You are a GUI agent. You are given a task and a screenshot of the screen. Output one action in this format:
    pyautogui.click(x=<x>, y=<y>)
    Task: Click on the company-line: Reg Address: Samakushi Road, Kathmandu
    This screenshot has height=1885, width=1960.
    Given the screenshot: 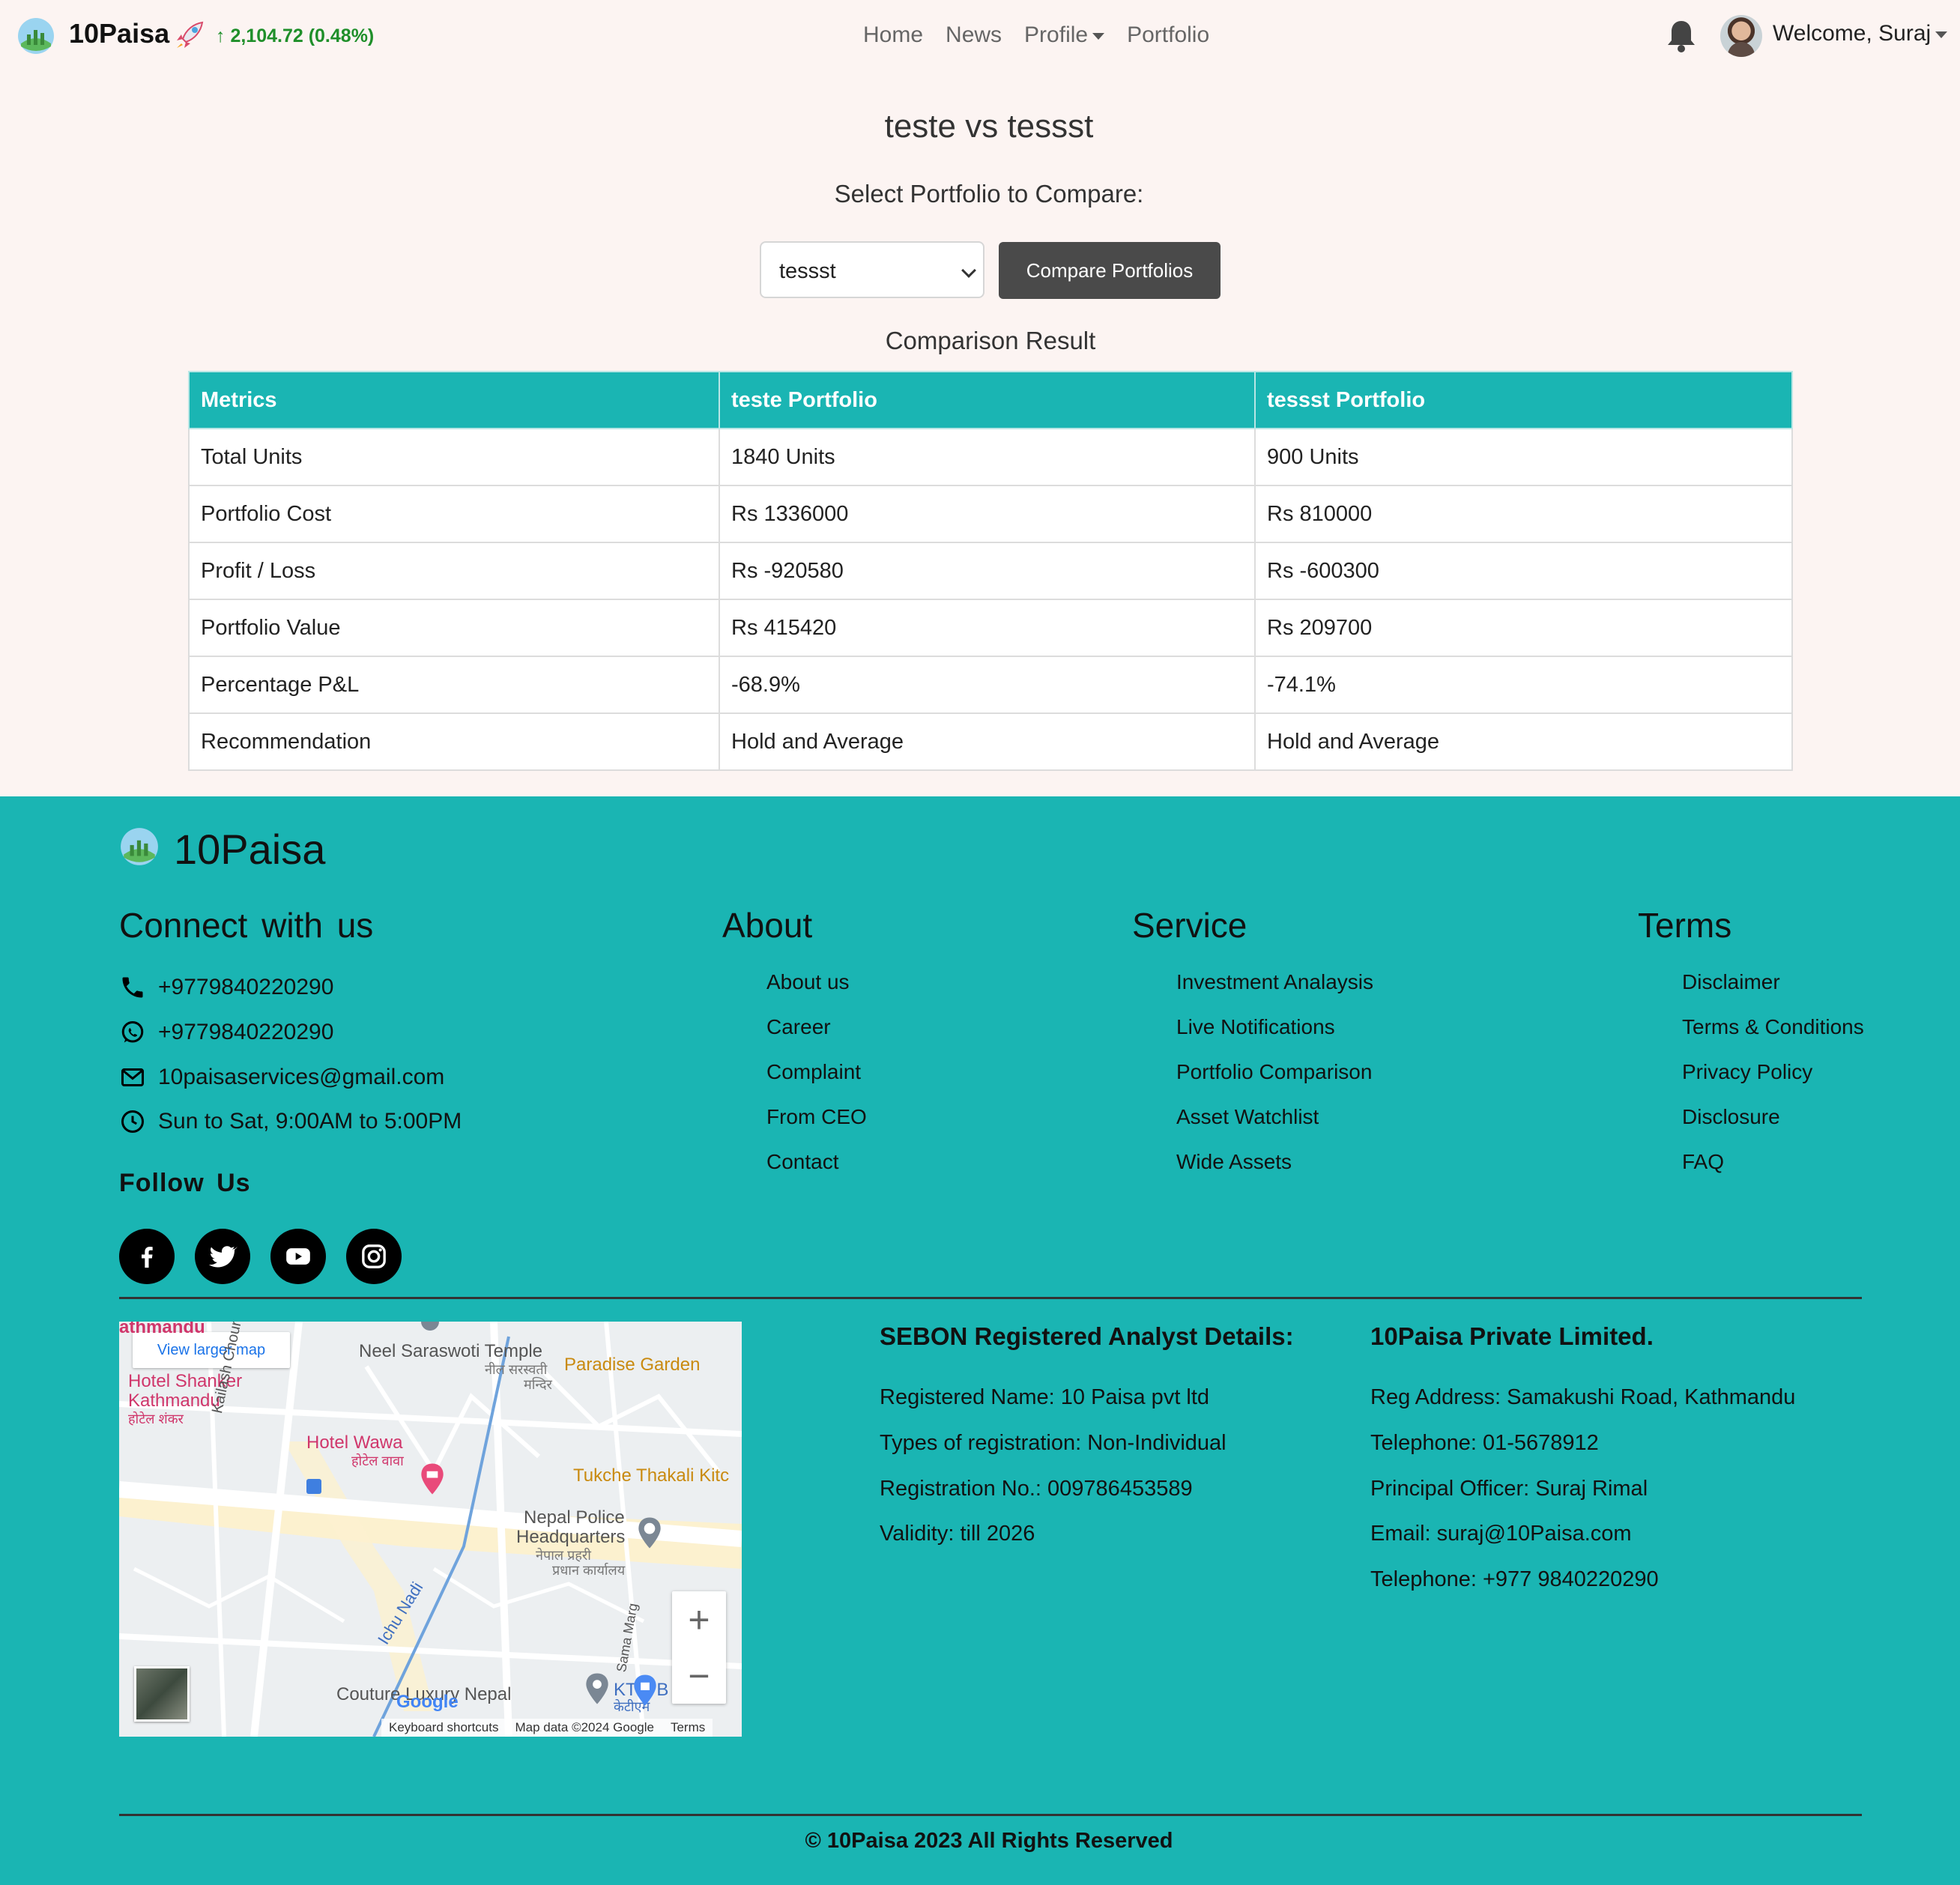 What is the action you would take?
    pyautogui.click(x=1583, y=1397)
    